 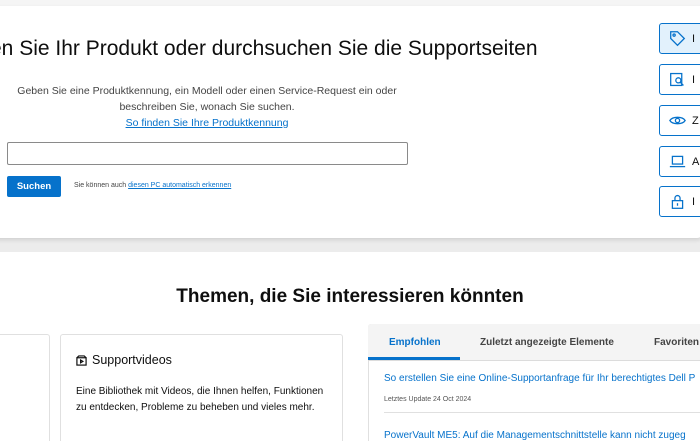 I want to click on tag-icon, so click(x=678, y=39).